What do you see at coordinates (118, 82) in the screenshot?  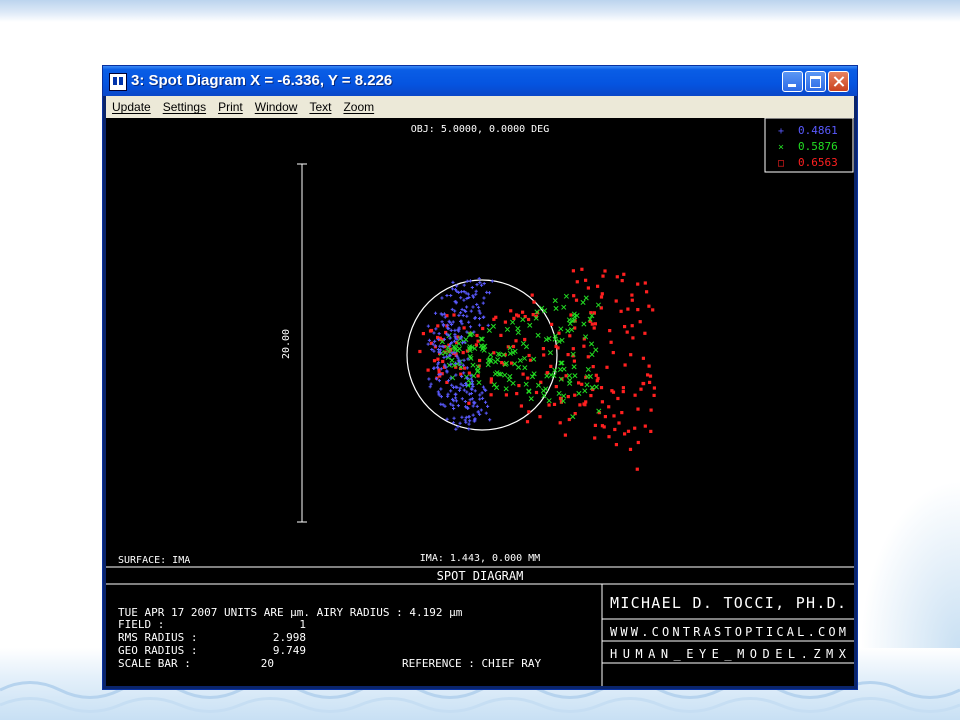 I see `zemax-app-icon` at bounding box center [118, 82].